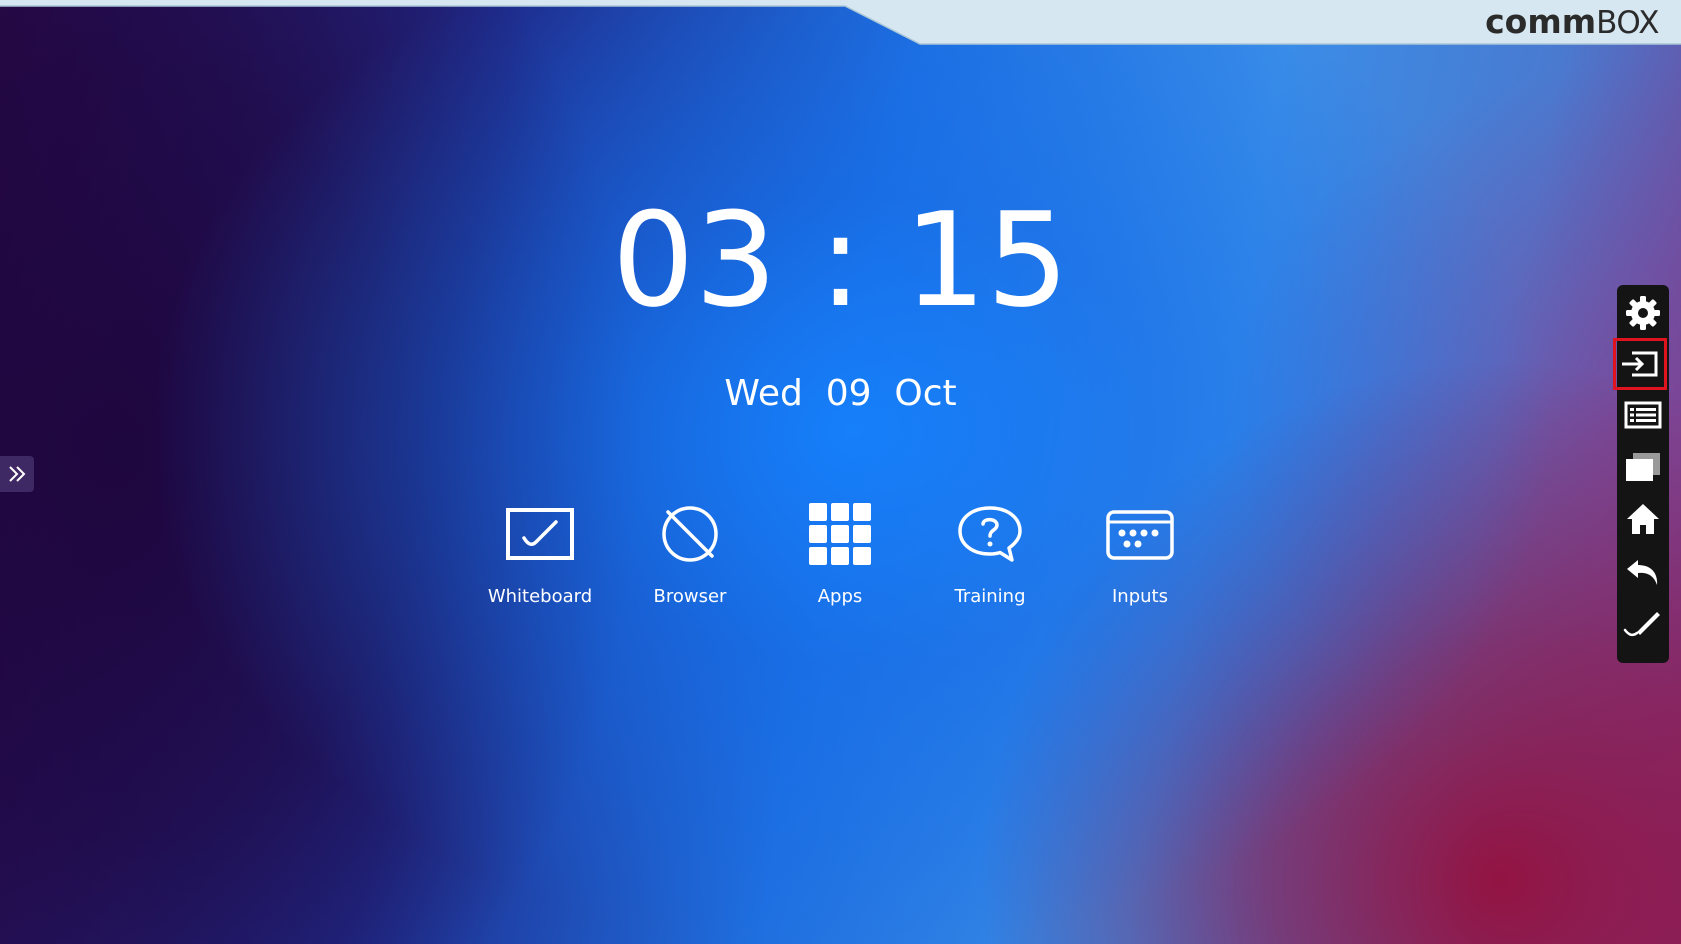 This screenshot has width=1681, height=944. I want to click on floating-toolbar, so click(1641, 474).